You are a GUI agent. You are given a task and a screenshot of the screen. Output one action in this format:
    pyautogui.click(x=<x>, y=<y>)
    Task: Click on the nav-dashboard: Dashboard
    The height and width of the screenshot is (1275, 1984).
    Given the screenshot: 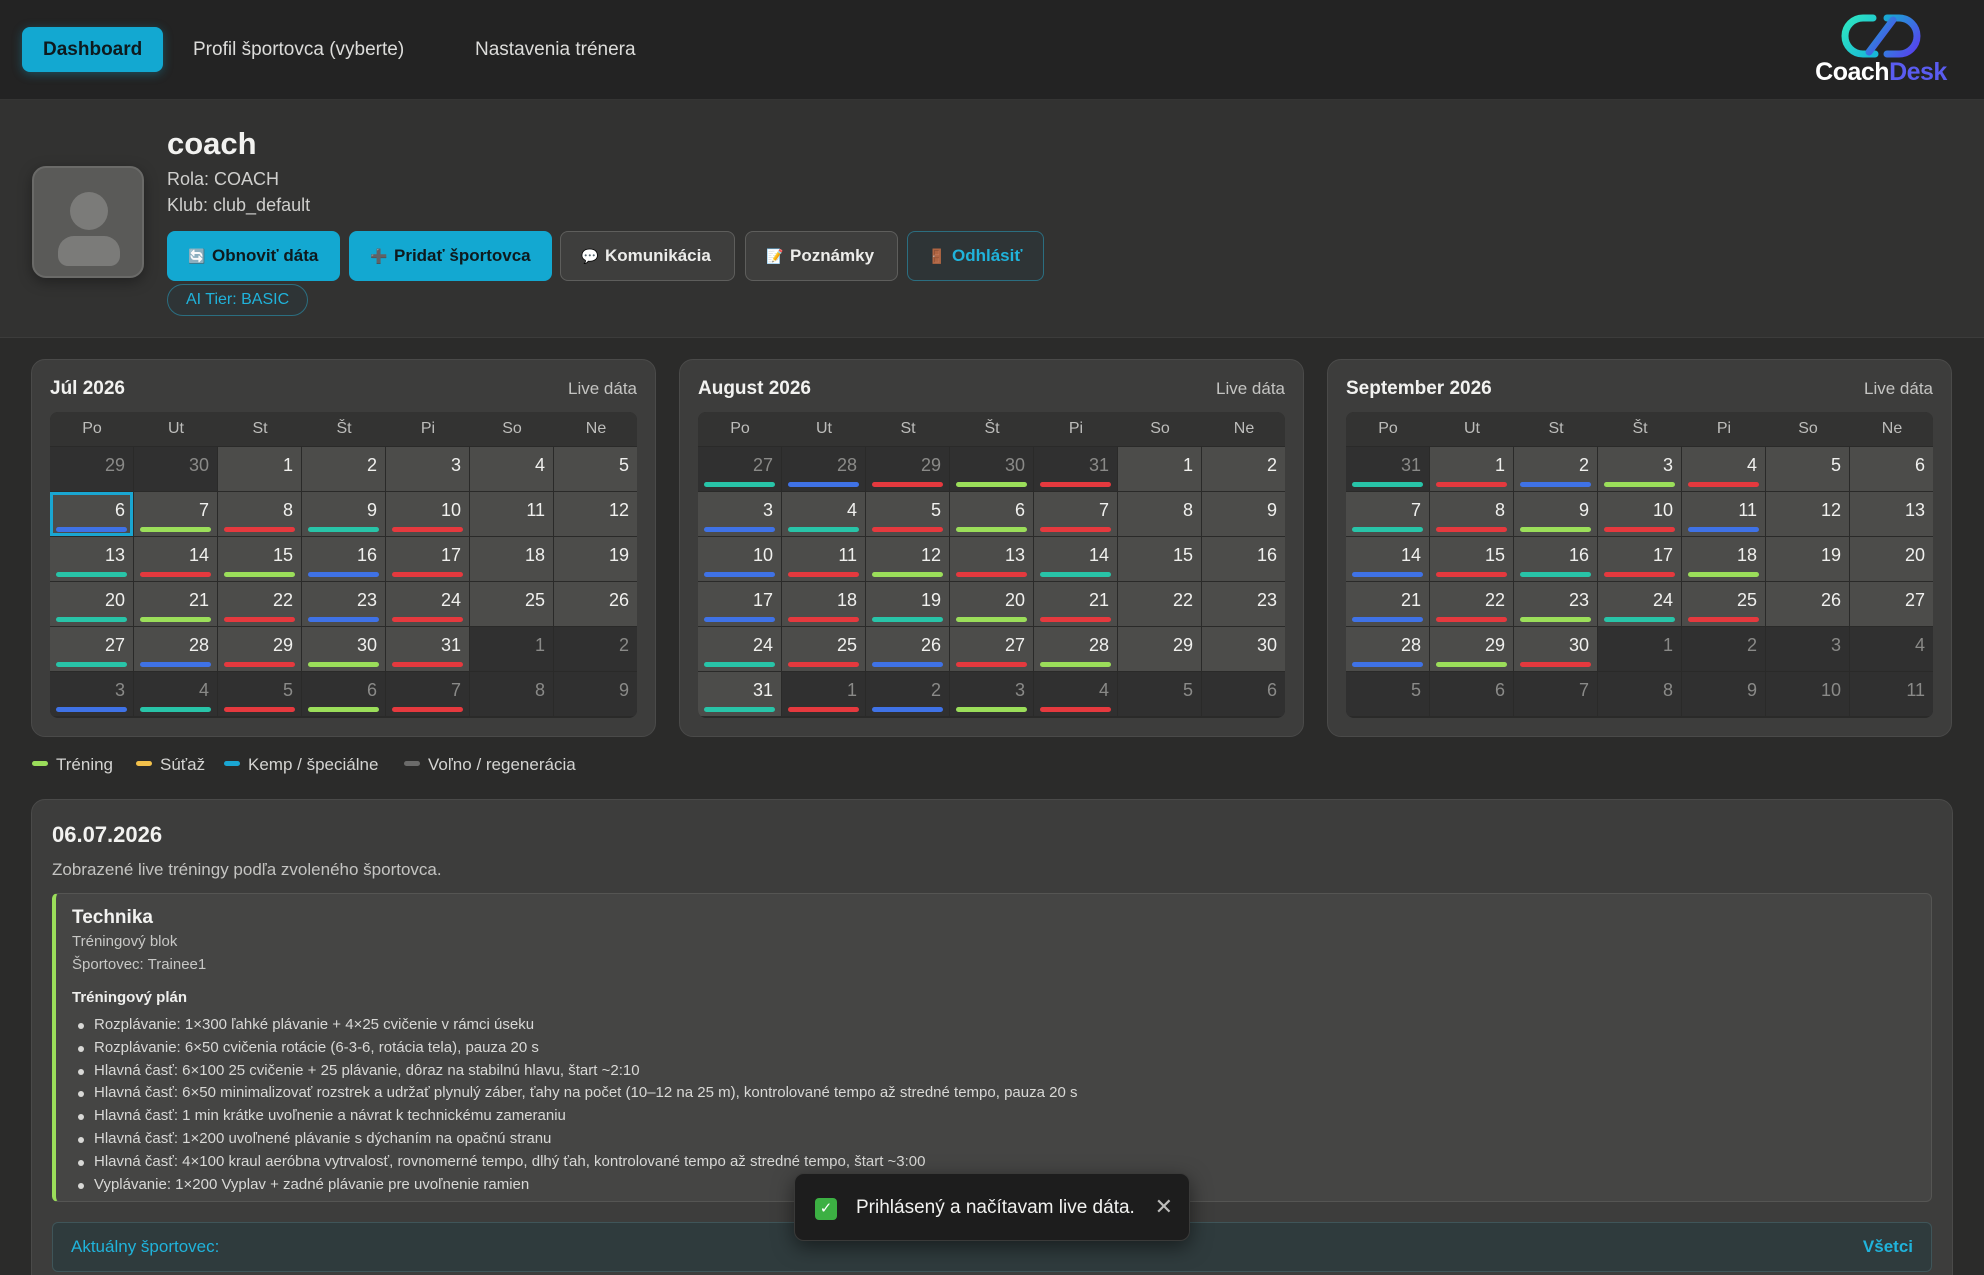 What is the action you would take?
    pyautogui.click(x=93, y=49)
    